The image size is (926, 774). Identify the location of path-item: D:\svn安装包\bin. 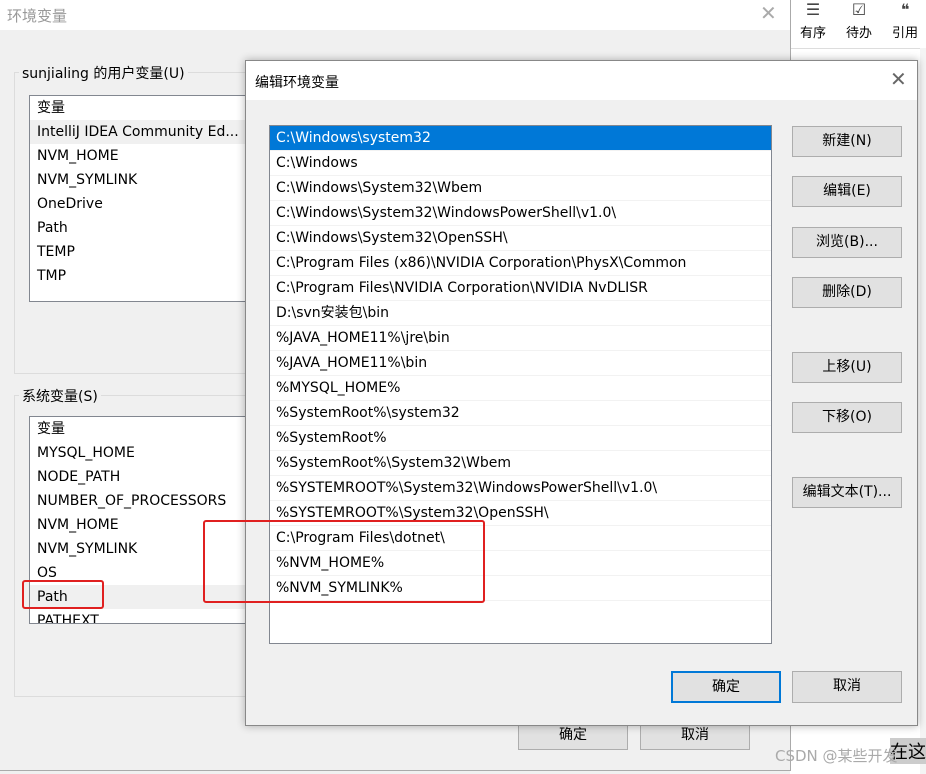
(520, 313).